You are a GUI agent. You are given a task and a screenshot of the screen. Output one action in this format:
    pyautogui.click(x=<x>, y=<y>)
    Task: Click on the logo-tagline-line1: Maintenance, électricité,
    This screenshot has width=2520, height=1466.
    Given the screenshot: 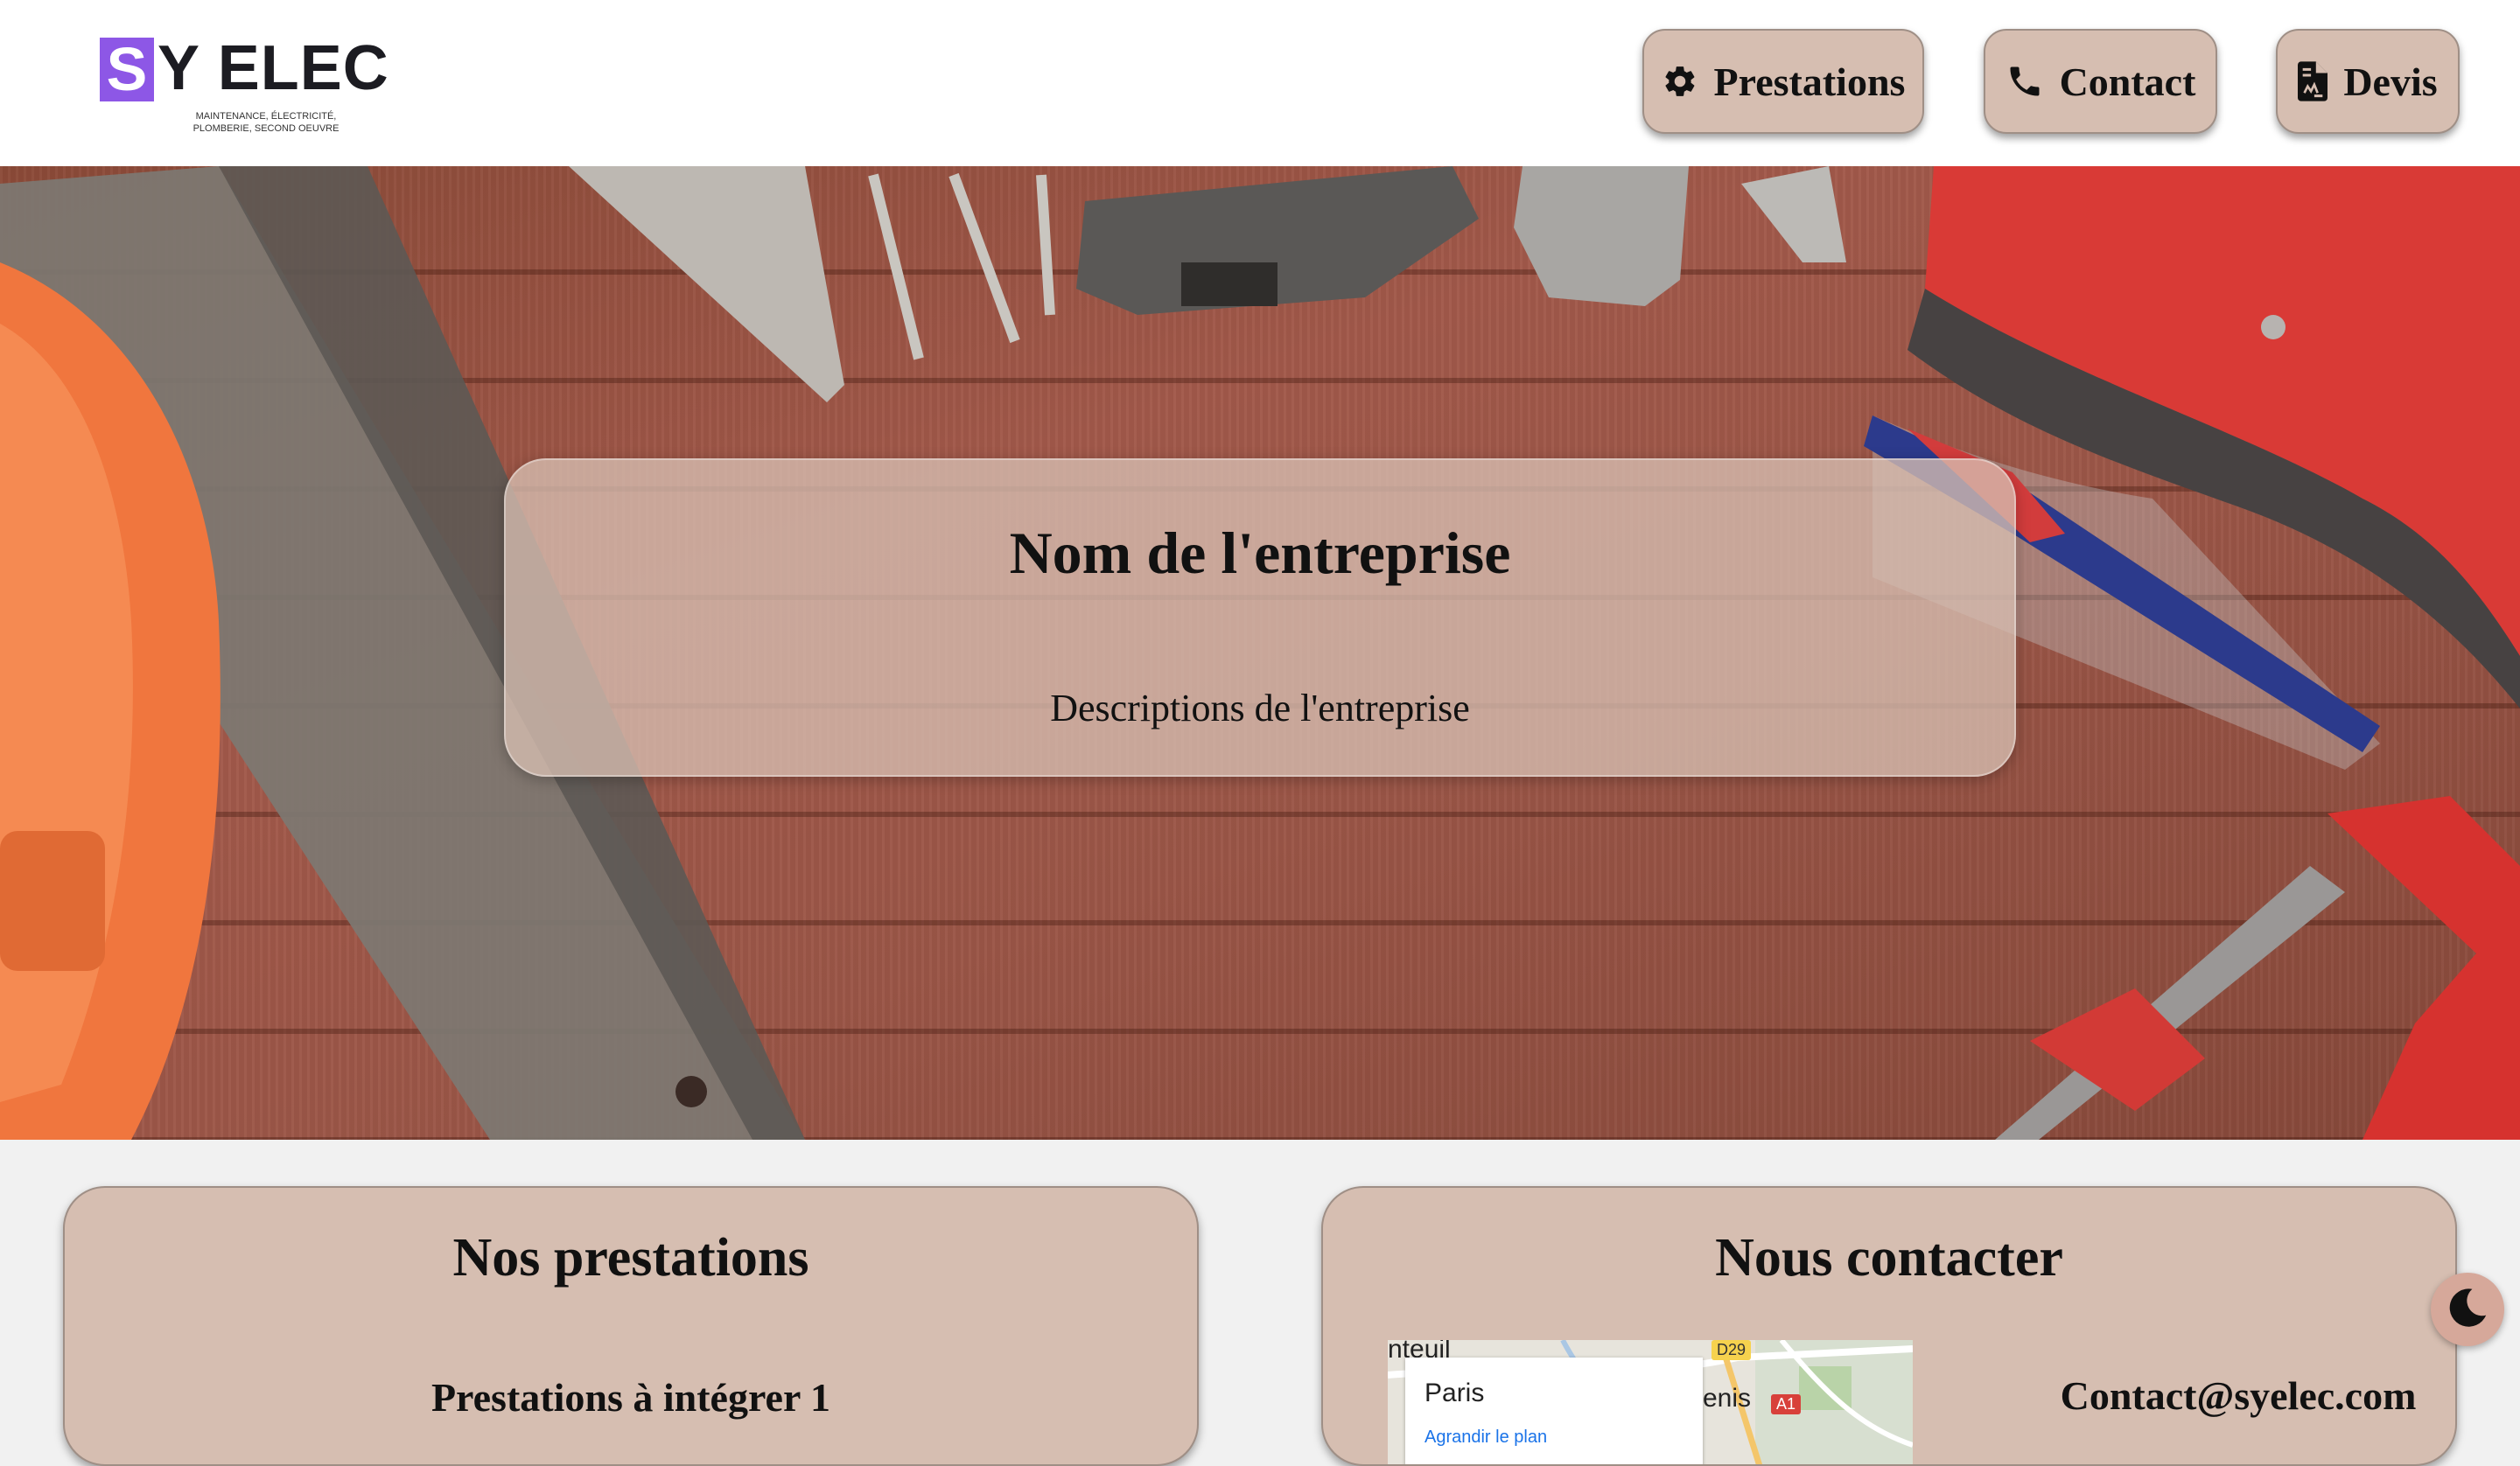 What is the action you would take?
    pyautogui.click(x=266, y=116)
    